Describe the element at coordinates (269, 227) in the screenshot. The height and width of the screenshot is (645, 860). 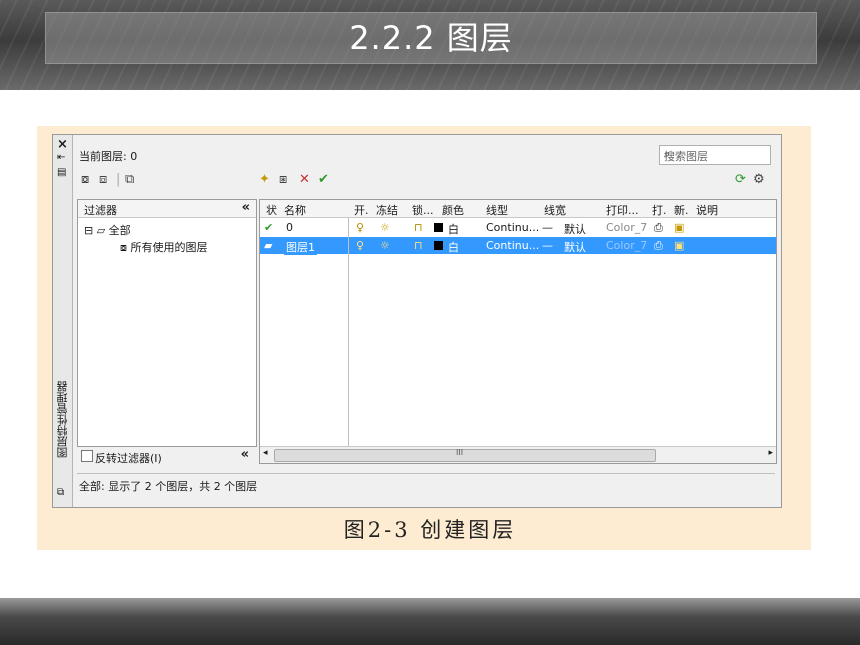
I see `current-layer-check-icon: ✔` at that location.